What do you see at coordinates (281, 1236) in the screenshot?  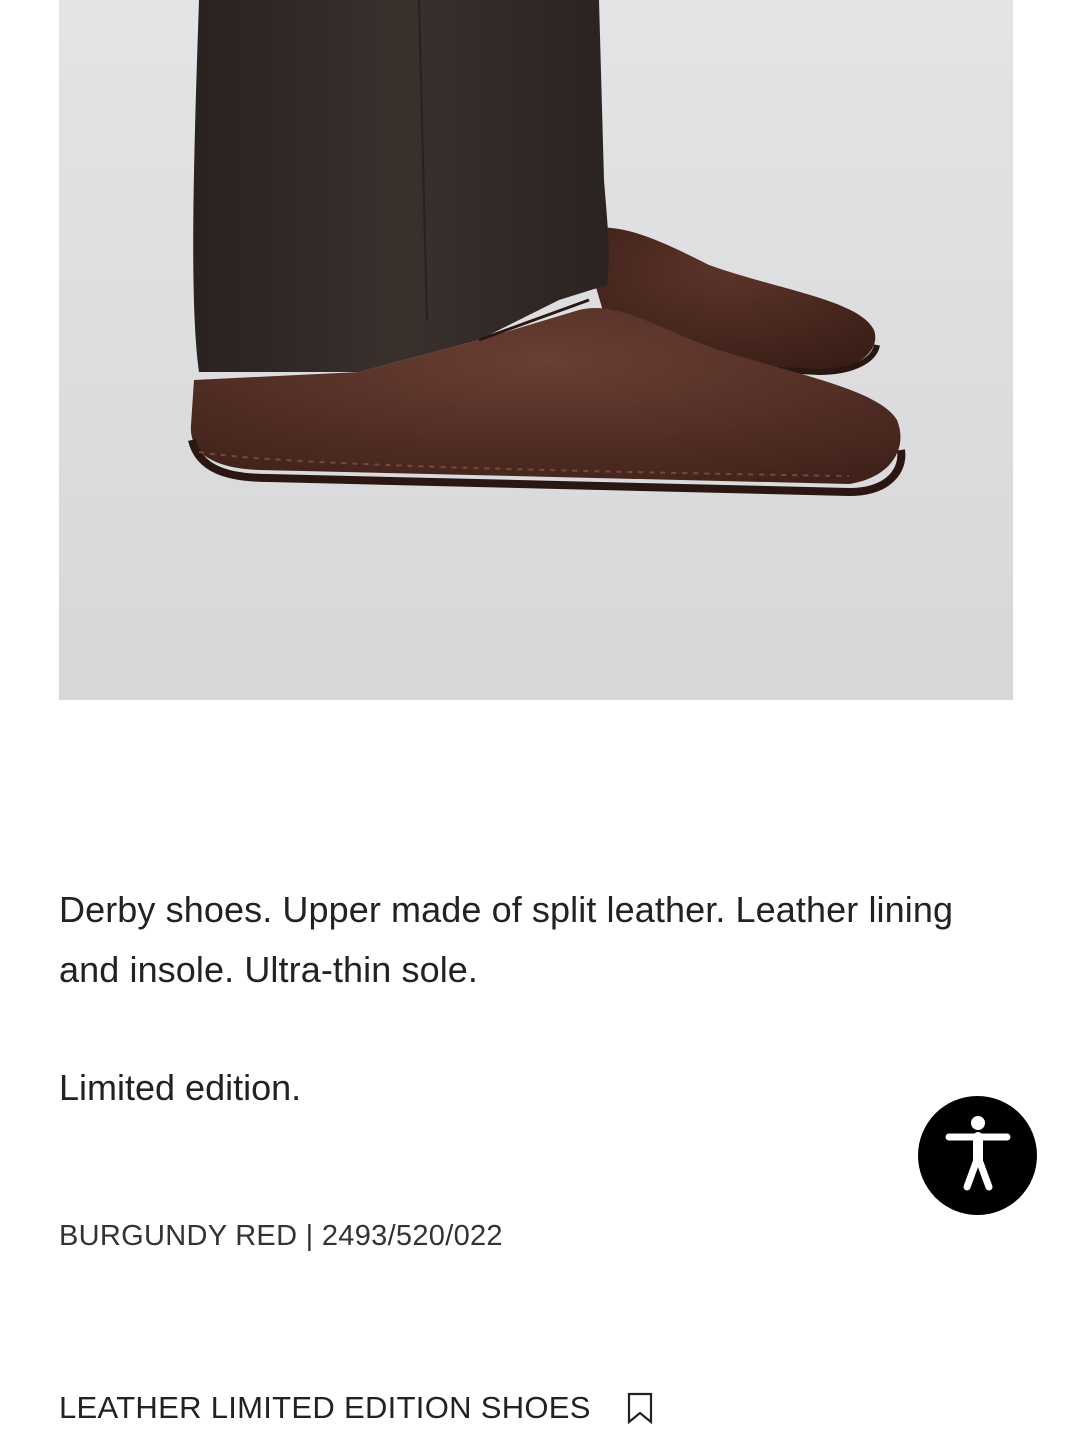 I see `color-reference: BURGUNDY RED | 2493/520/022` at bounding box center [281, 1236].